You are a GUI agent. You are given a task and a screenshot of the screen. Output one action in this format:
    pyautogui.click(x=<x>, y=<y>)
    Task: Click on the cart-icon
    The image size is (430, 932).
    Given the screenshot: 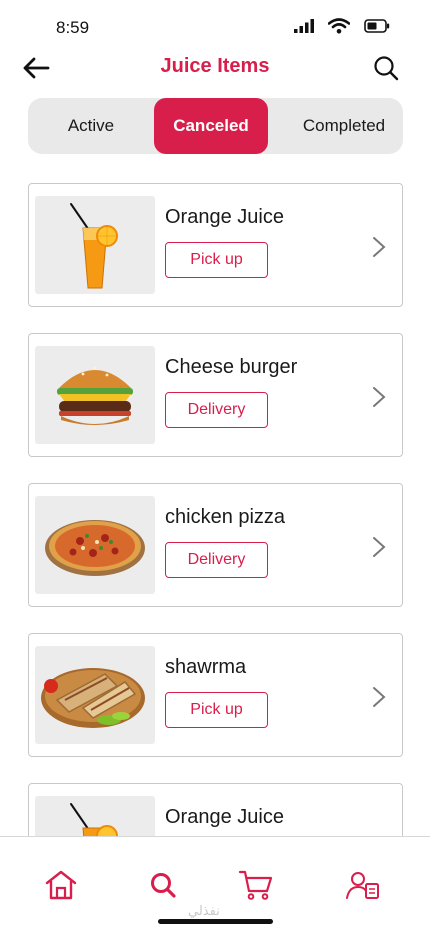 What is the action you would take?
    pyautogui.click(x=255, y=885)
    